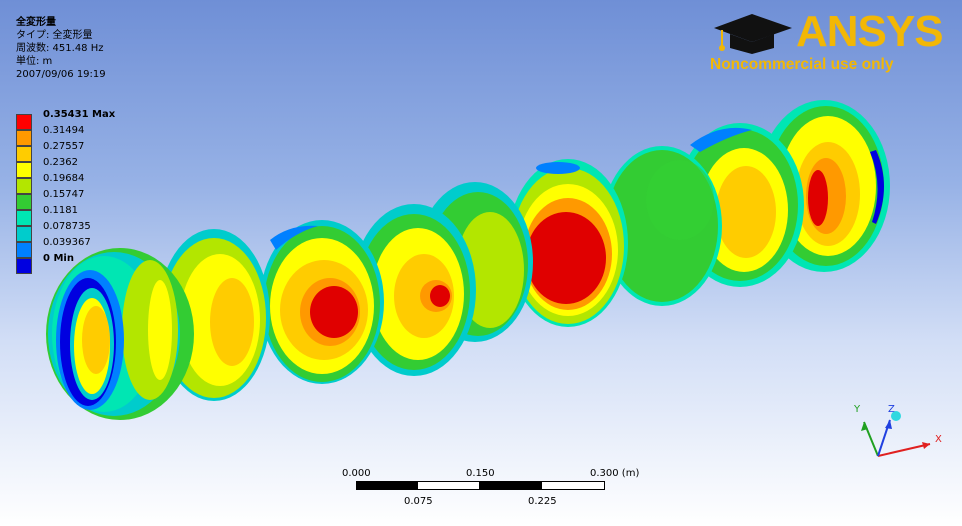 The image size is (962, 526). I want to click on legend-label: 0.1181, so click(60, 210).